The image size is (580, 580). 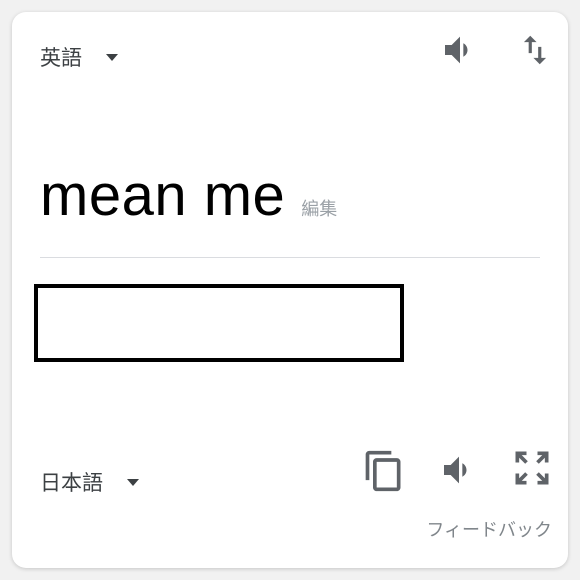 I want to click on edit-link: 編集, so click(x=319, y=208).